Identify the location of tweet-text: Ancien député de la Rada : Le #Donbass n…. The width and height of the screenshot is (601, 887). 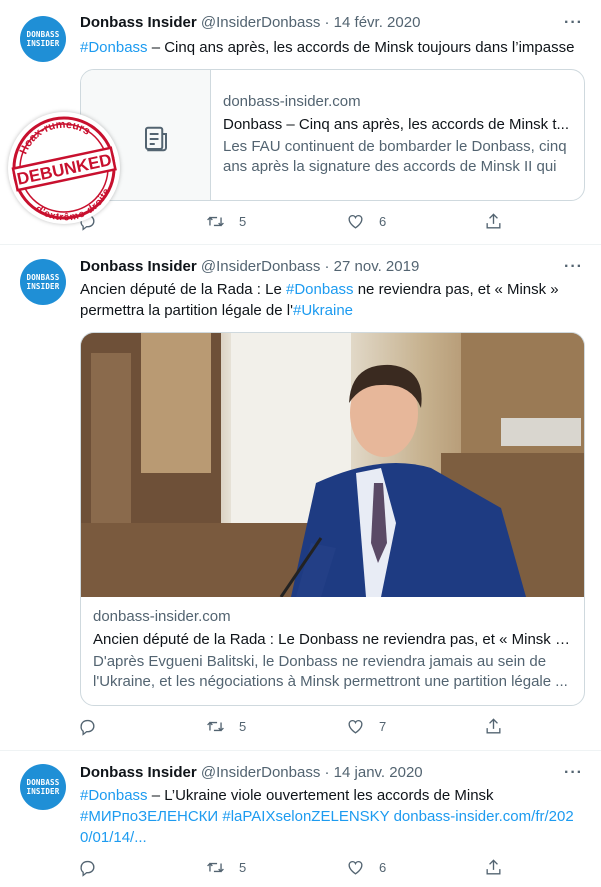
(332, 300).